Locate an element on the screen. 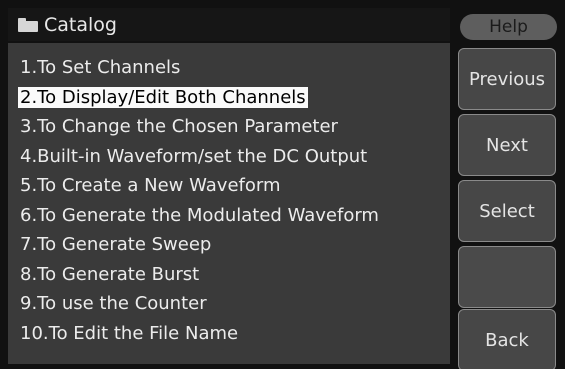  menu-item-builtin-waveform: 4.Built-in Waveform/set the DC Output is located at coordinates (199, 157).